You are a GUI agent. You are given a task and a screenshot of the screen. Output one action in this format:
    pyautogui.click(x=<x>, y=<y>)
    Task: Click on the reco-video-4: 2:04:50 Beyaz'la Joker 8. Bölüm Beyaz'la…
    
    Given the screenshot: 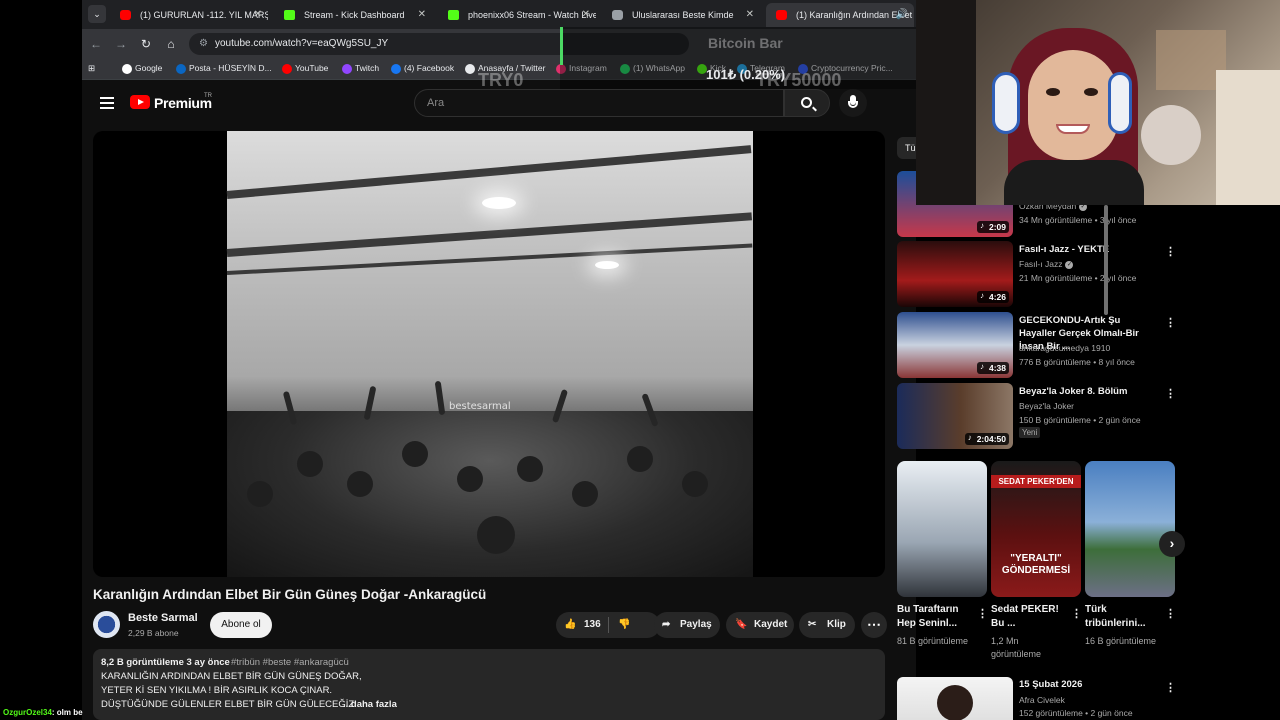 What is the action you would take?
    pyautogui.click(x=1037, y=416)
    